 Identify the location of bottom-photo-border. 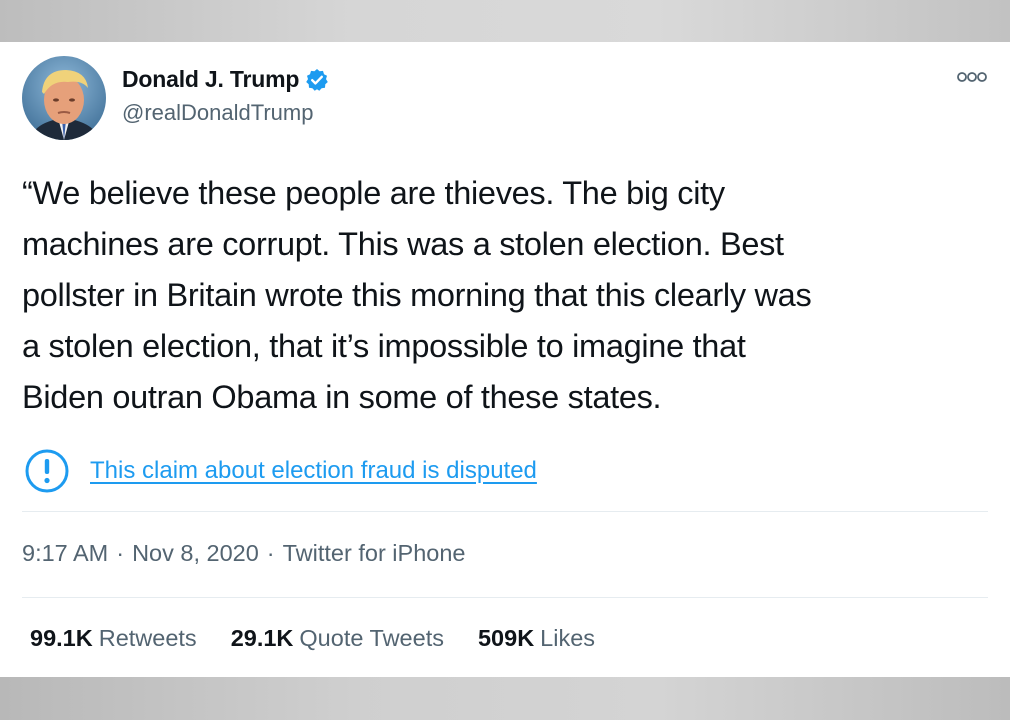
(505, 698).